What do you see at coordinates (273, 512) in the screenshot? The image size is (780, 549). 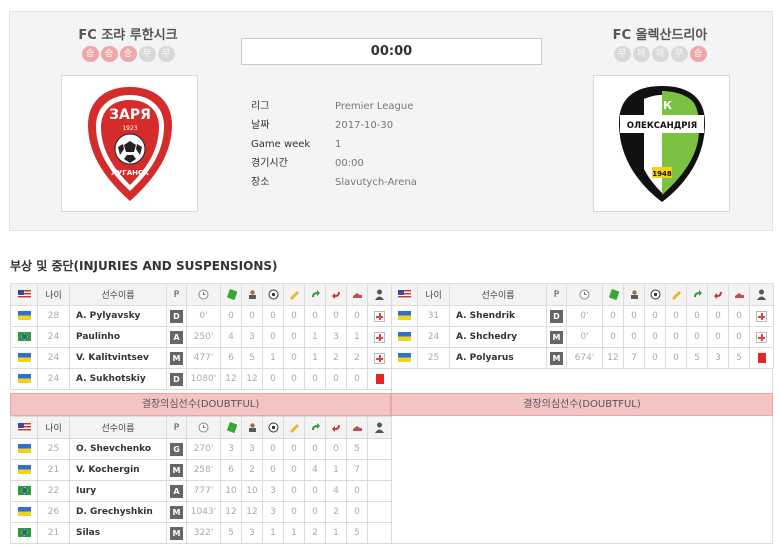 I see `player-stat: 3` at bounding box center [273, 512].